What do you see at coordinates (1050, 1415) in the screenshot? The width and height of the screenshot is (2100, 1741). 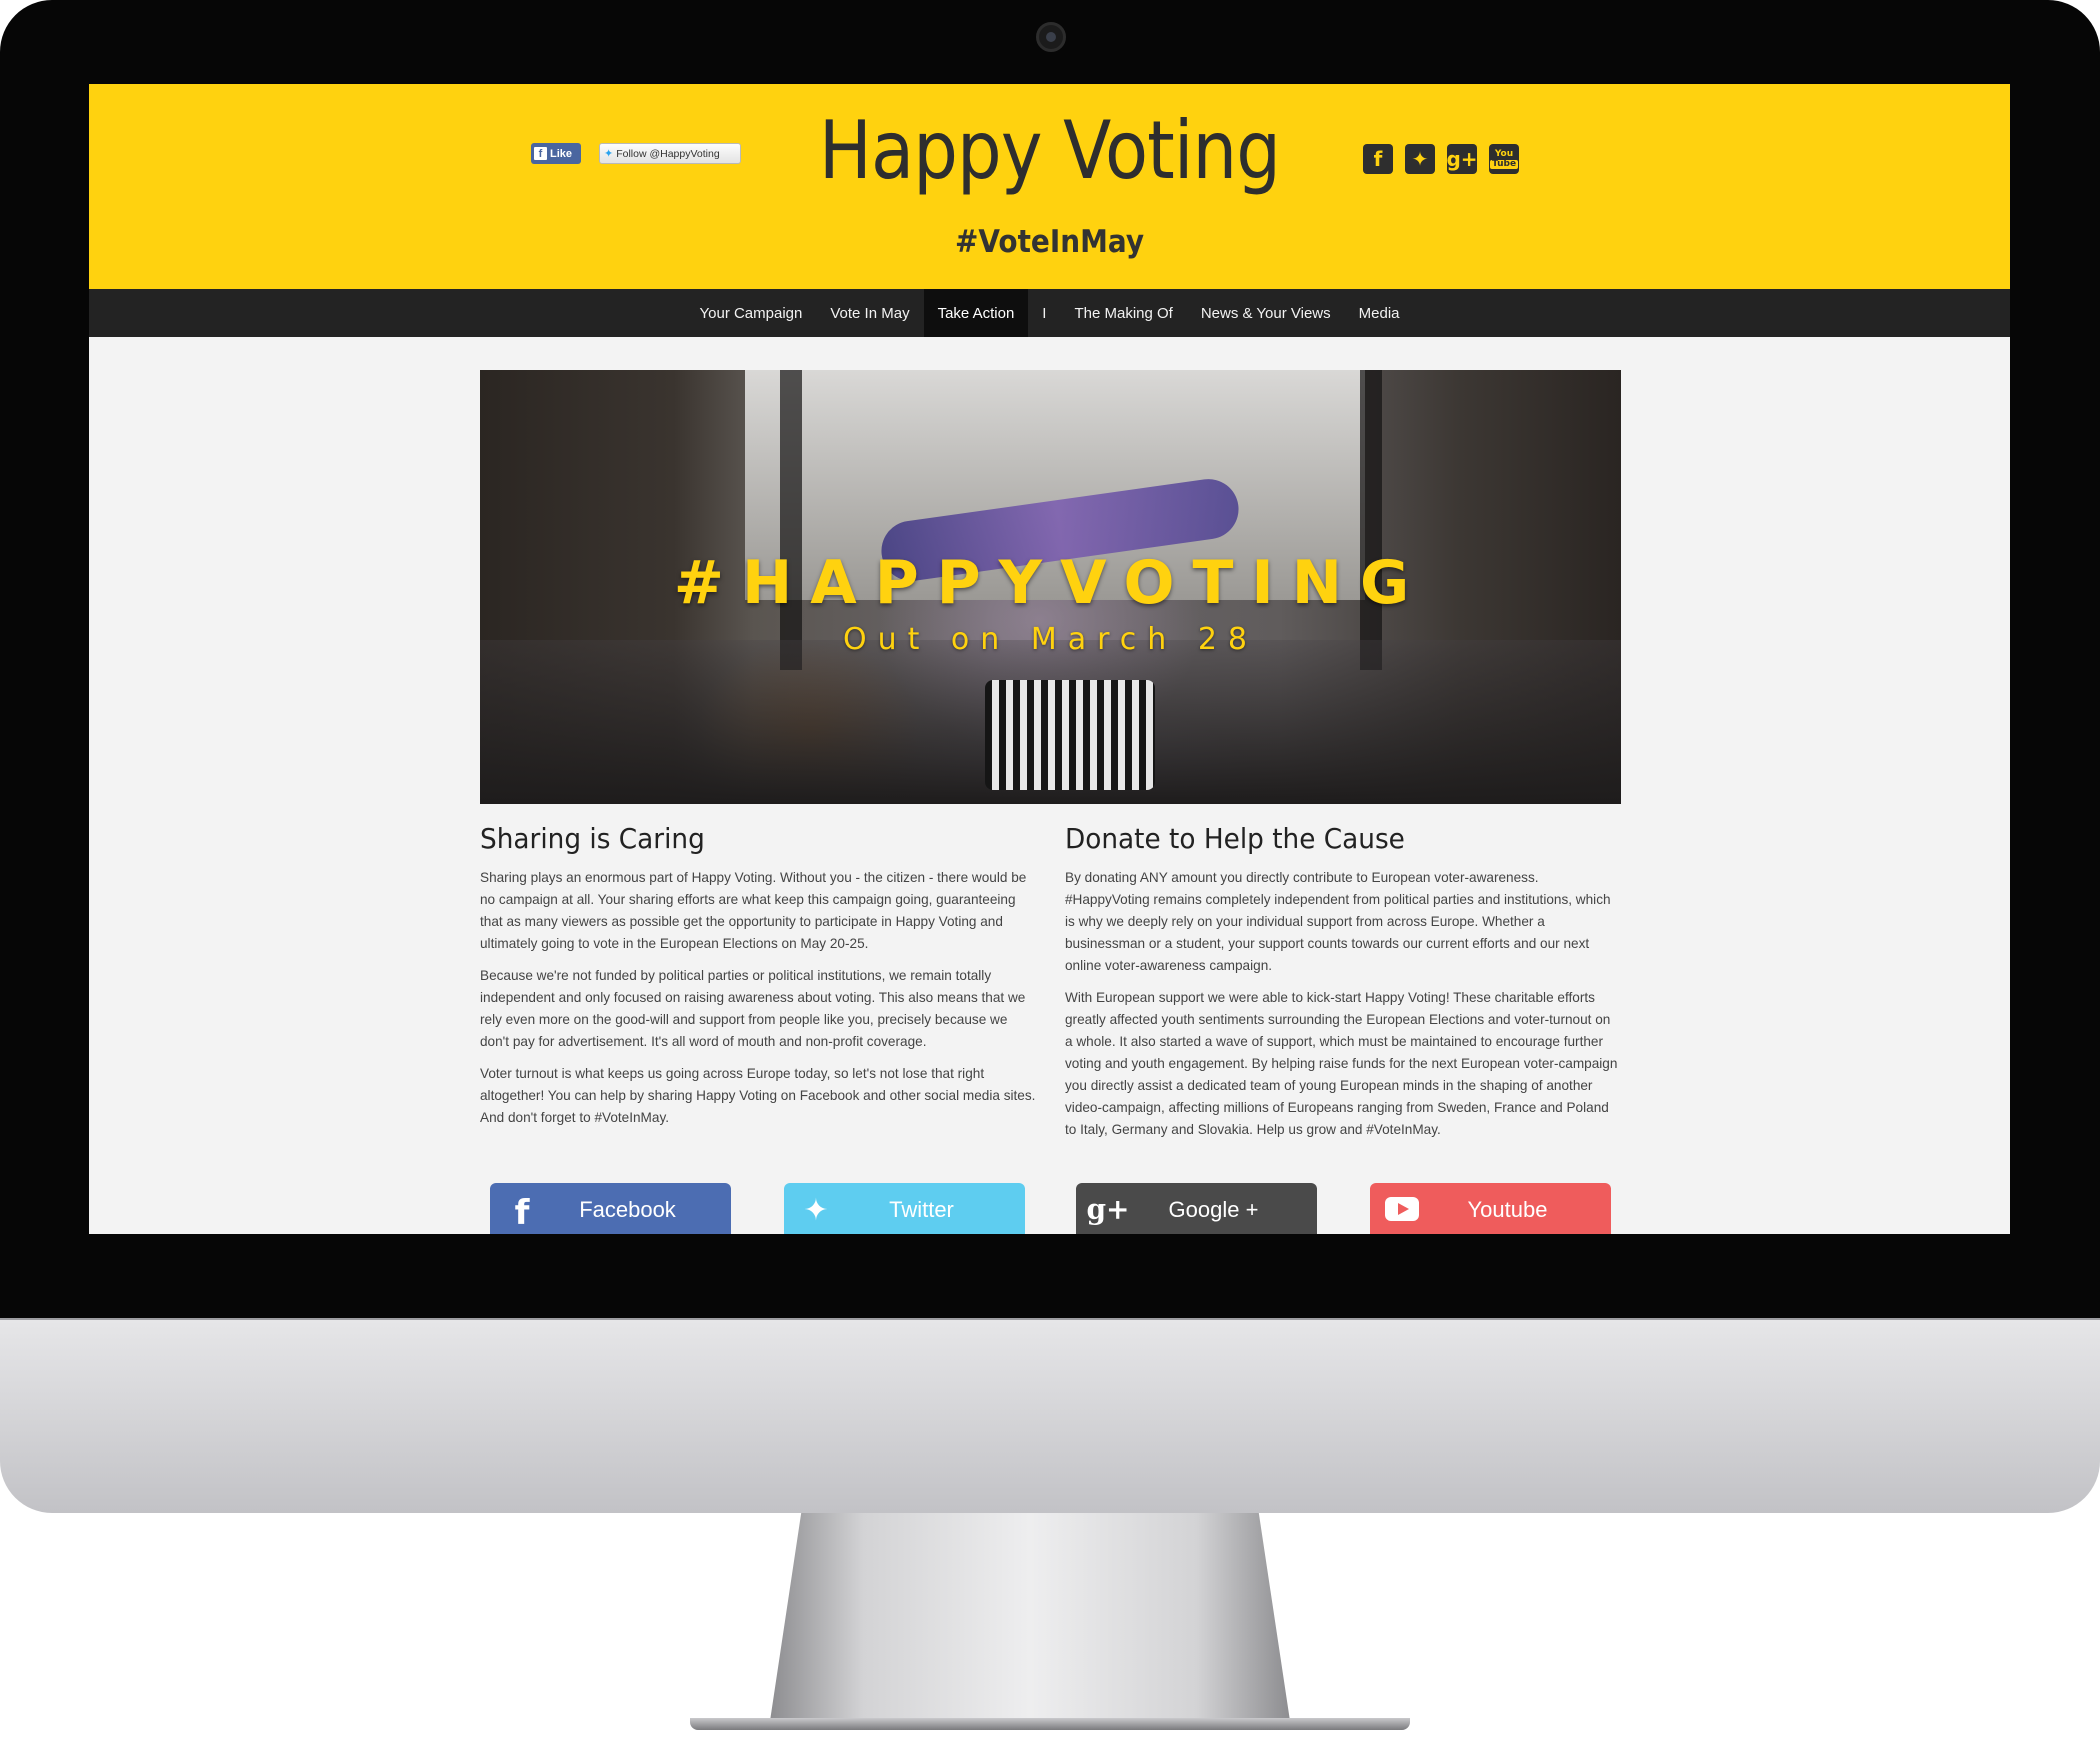 I see `monitor-chin` at bounding box center [1050, 1415].